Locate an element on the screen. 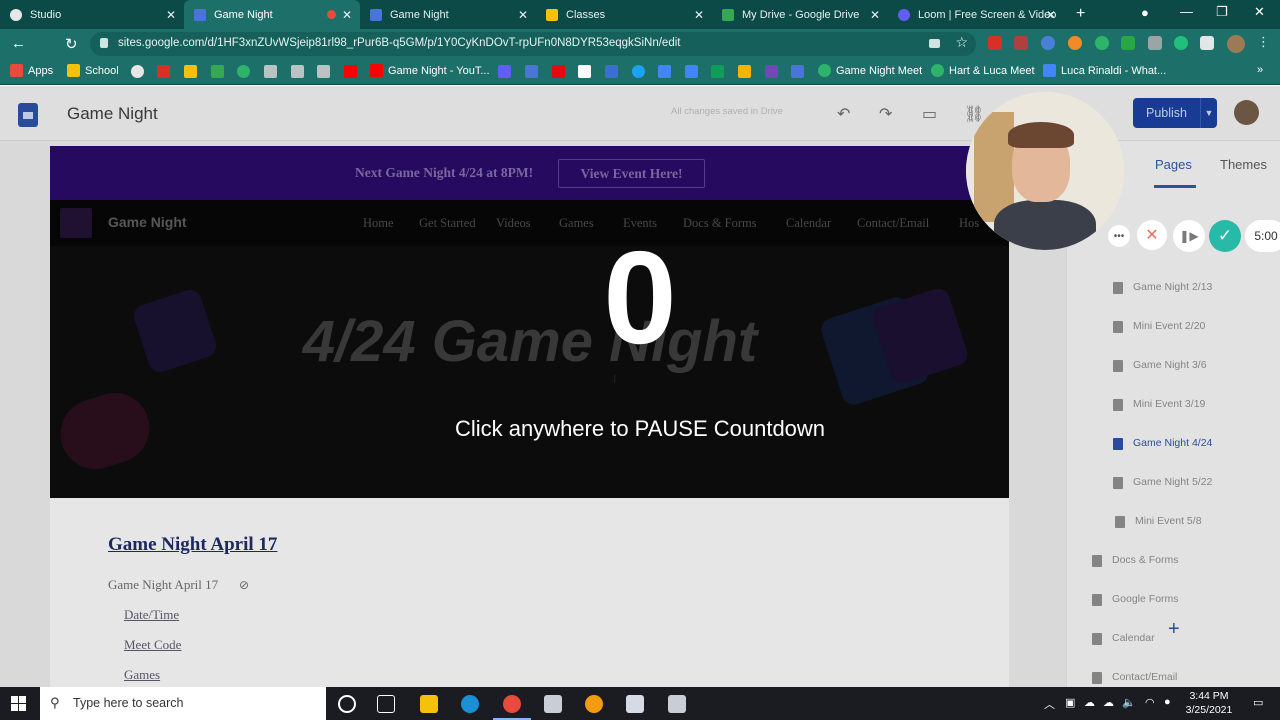 This screenshot has width=1280, height=720. notifications-icon: ▭ is located at coordinates (1258, 702).